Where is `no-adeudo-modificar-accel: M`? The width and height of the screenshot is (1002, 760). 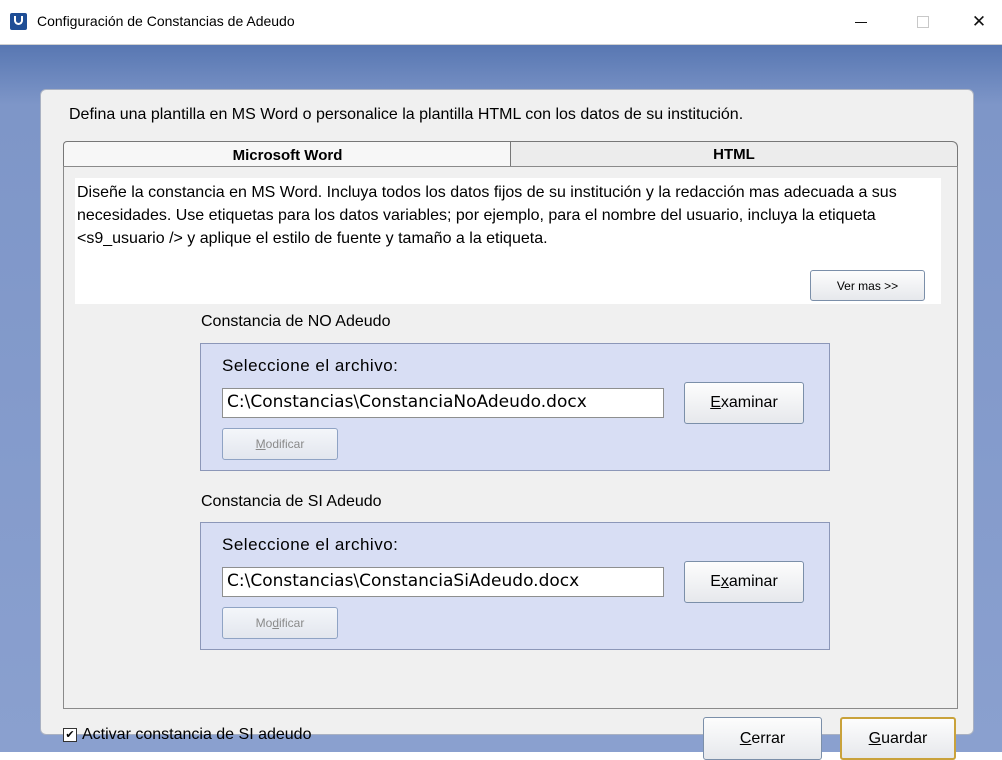
no-adeudo-modificar-accel: M is located at coordinates (260, 444).